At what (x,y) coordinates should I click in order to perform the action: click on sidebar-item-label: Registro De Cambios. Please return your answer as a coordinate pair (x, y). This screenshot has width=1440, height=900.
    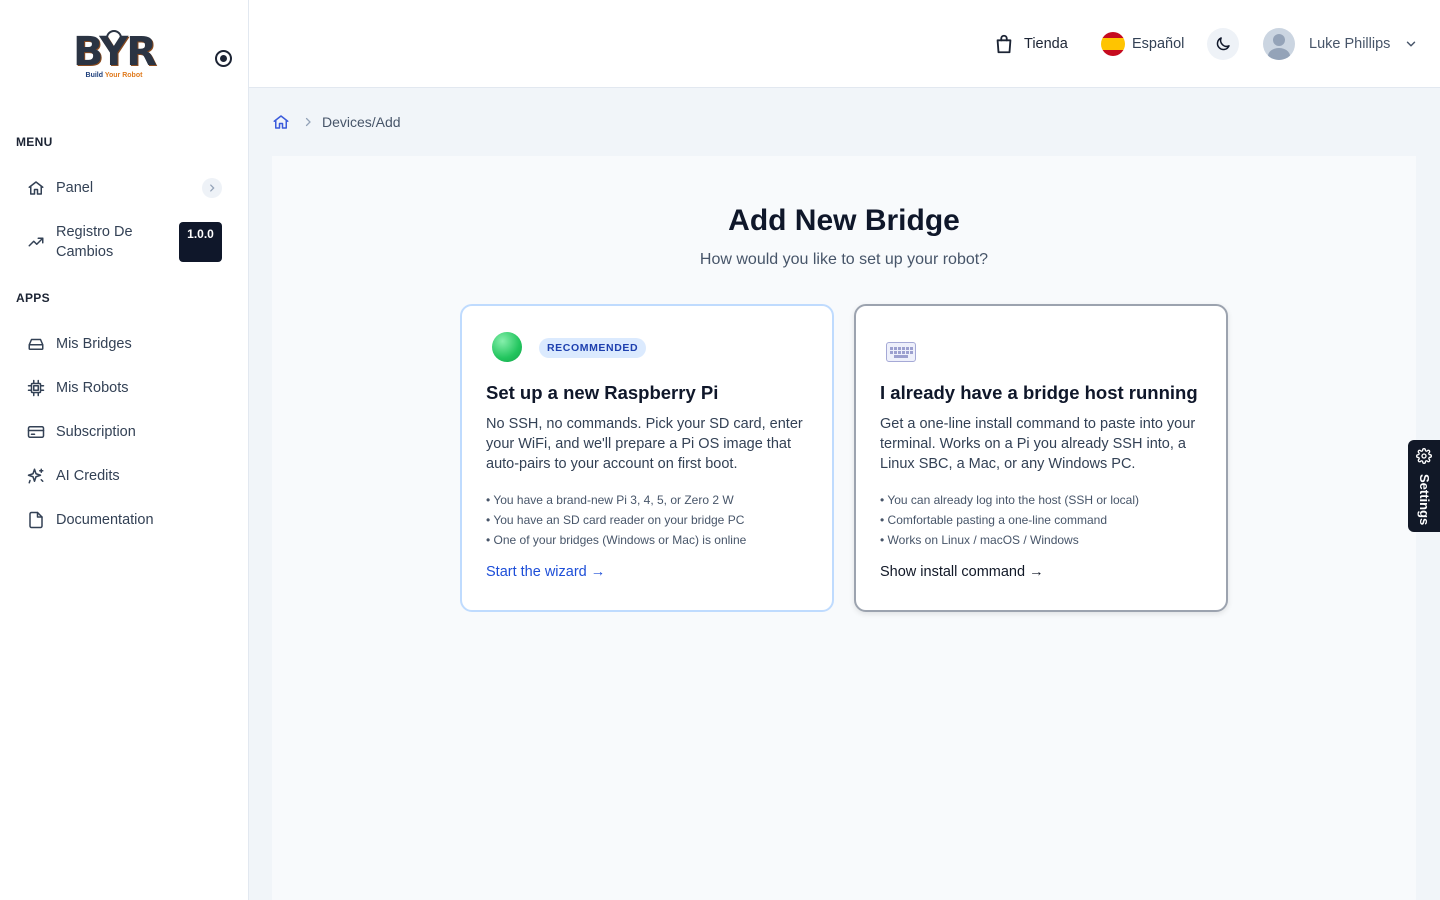
    Looking at the image, I should click on (94, 242).